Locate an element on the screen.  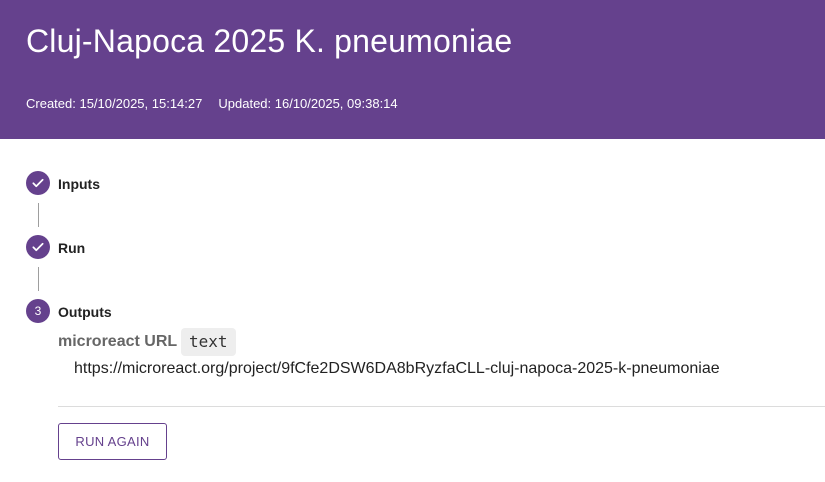
step-run-complete-icon is located at coordinates (38, 247).